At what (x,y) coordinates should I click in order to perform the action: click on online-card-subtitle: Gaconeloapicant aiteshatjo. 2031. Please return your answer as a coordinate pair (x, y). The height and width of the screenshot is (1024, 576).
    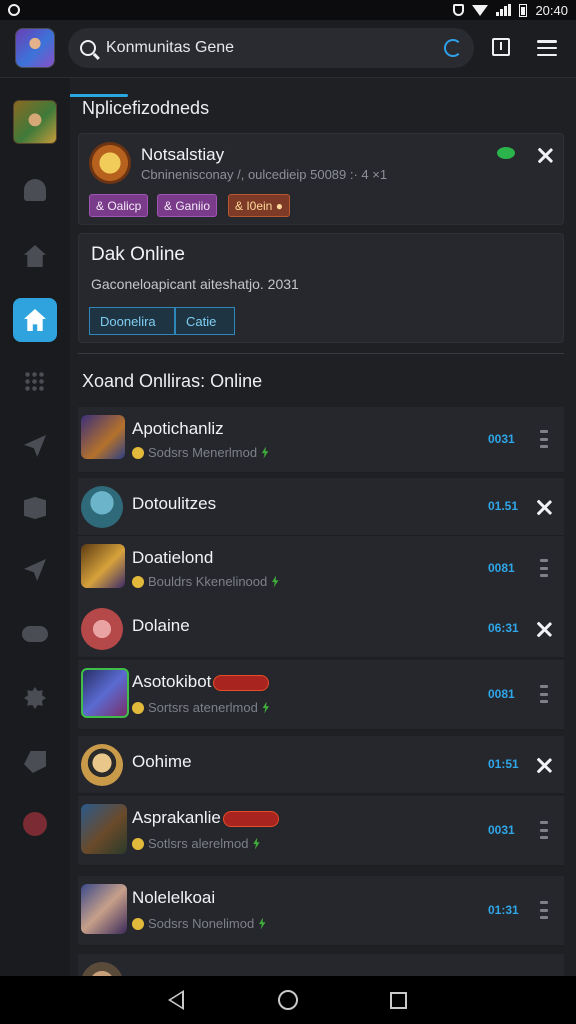
    Looking at the image, I should click on (195, 284).